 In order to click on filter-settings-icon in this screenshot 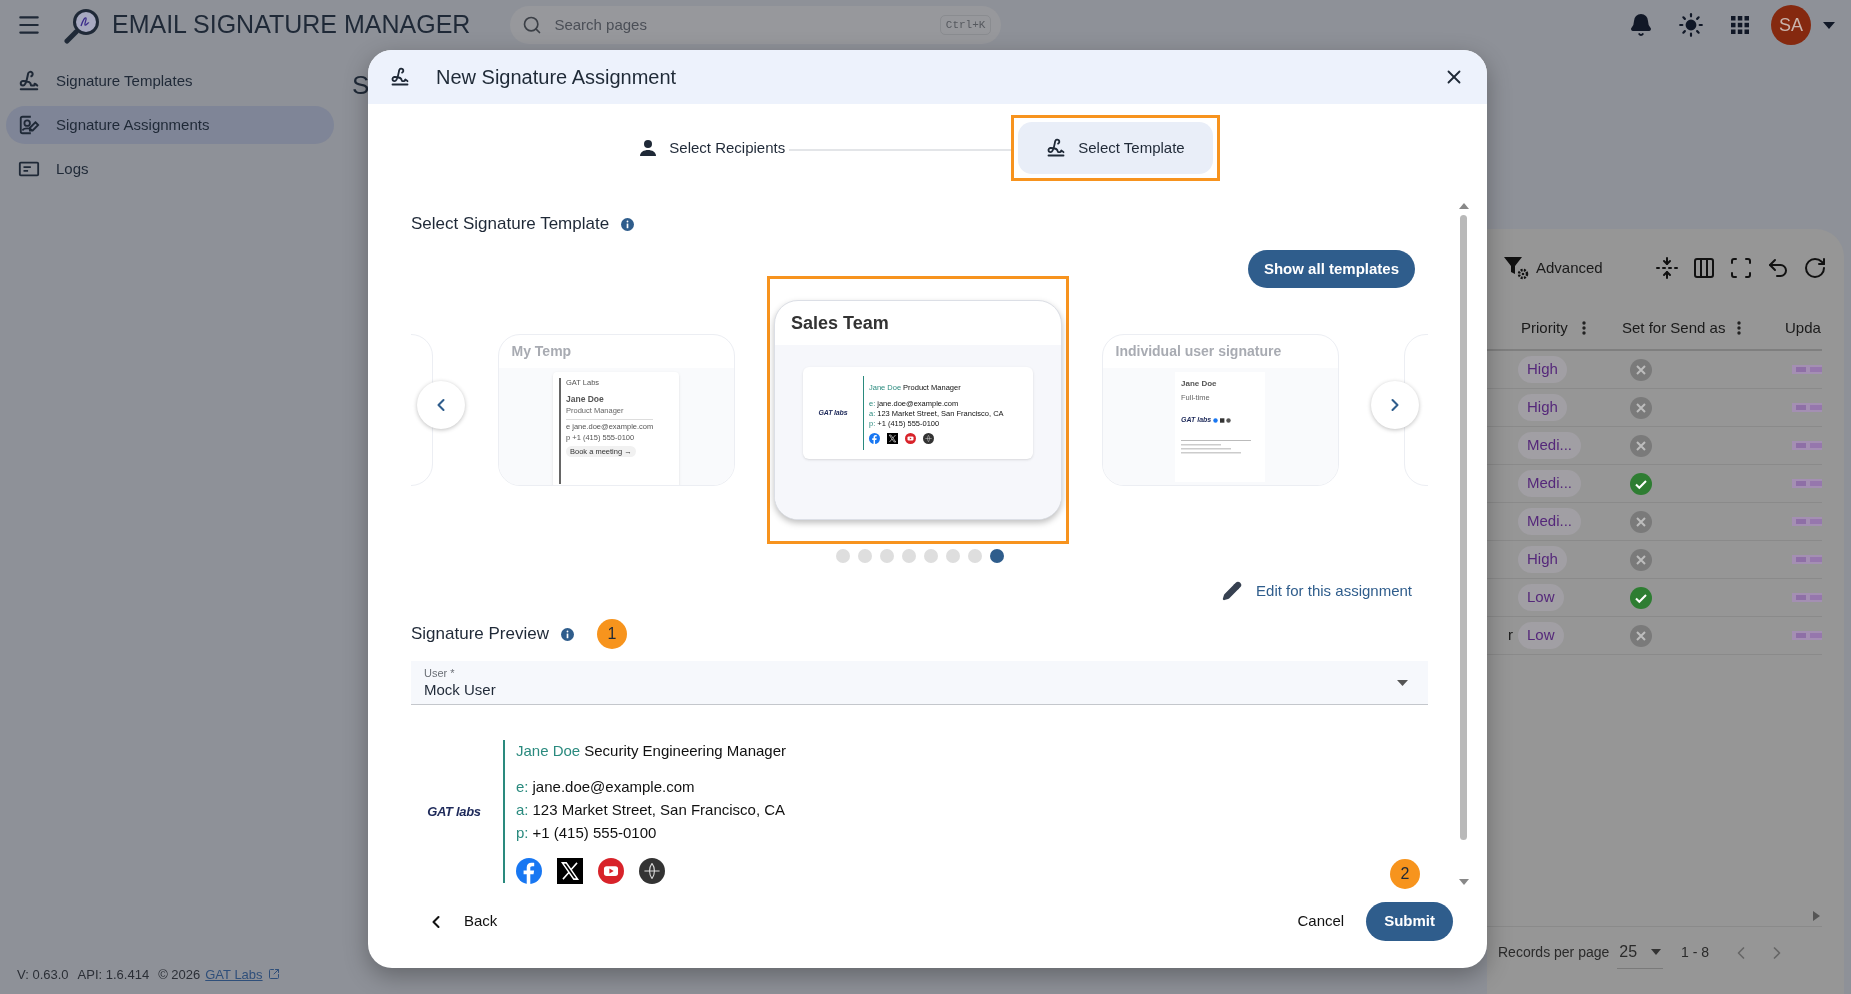, I will do `click(1516, 268)`.